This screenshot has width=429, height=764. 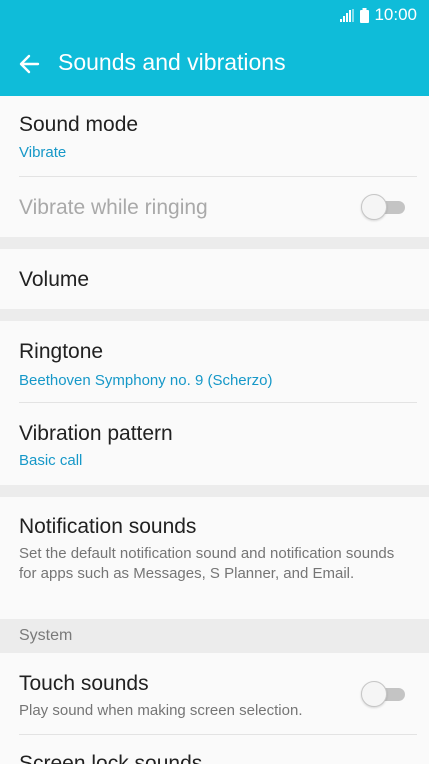 I want to click on back-arrow-icon, so click(x=29, y=64).